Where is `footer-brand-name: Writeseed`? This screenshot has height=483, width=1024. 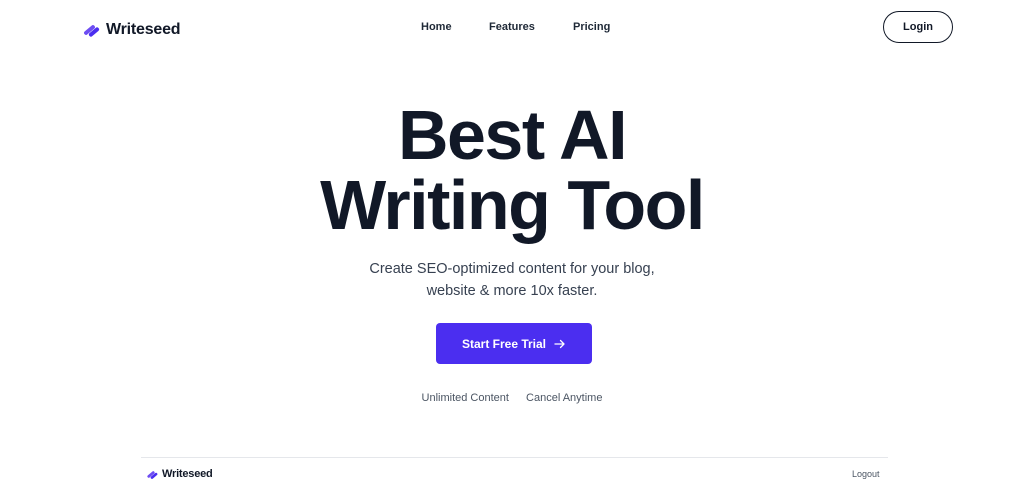 footer-brand-name: Writeseed is located at coordinates (187, 474).